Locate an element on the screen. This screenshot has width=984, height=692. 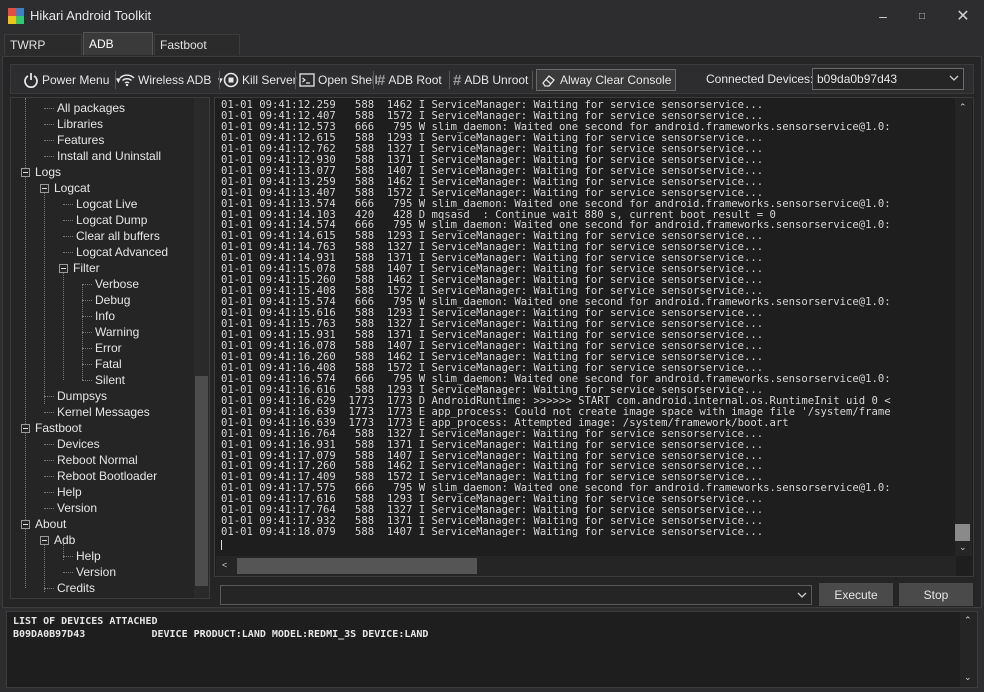
tree-item: Credits is located at coordinates (76, 588).